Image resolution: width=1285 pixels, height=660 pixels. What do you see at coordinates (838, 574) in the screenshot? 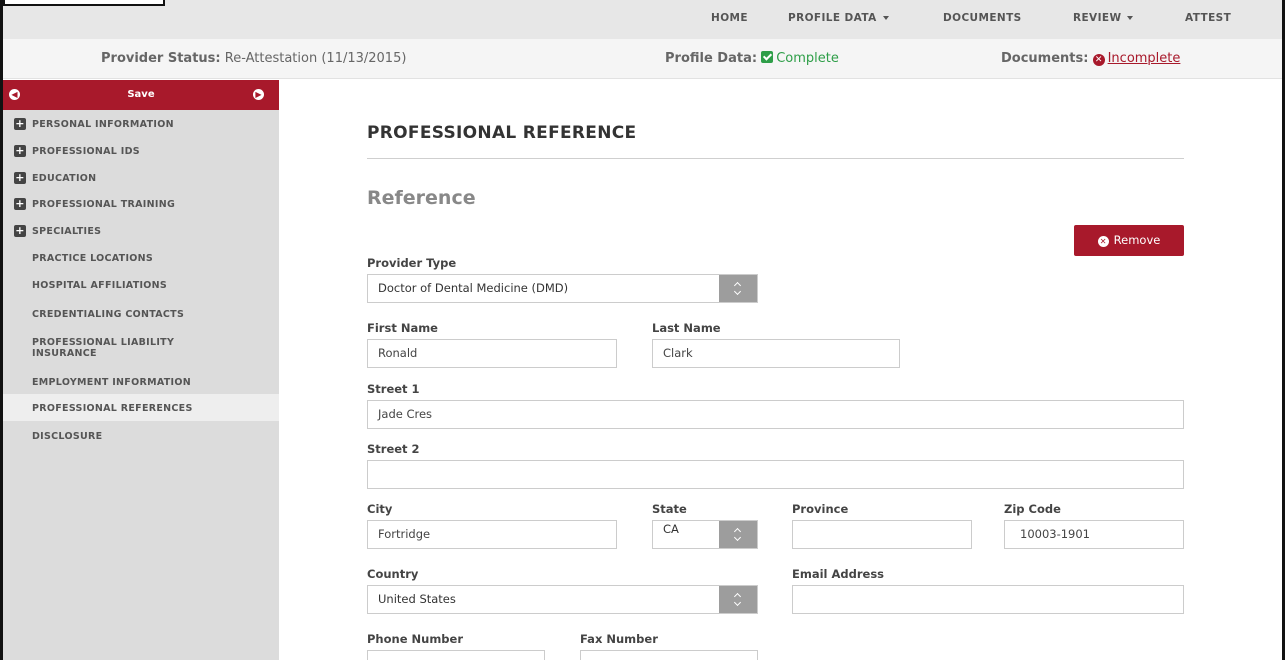
I see `email-label: Email Address` at bounding box center [838, 574].